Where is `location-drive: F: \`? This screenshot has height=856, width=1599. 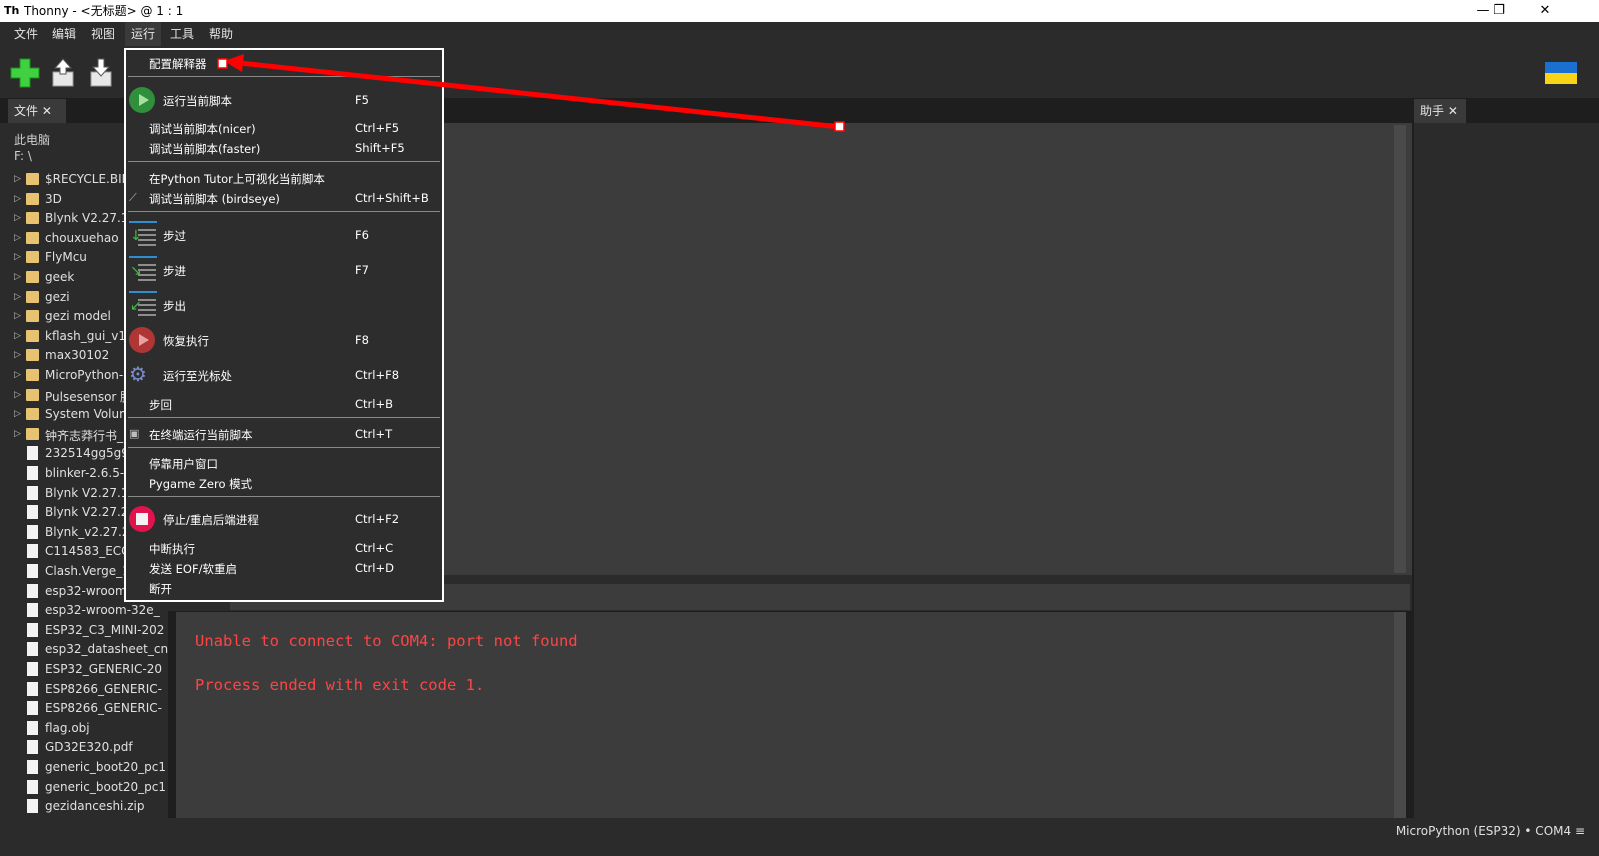 location-drive: F: \ is located at coordinates (23, 156).